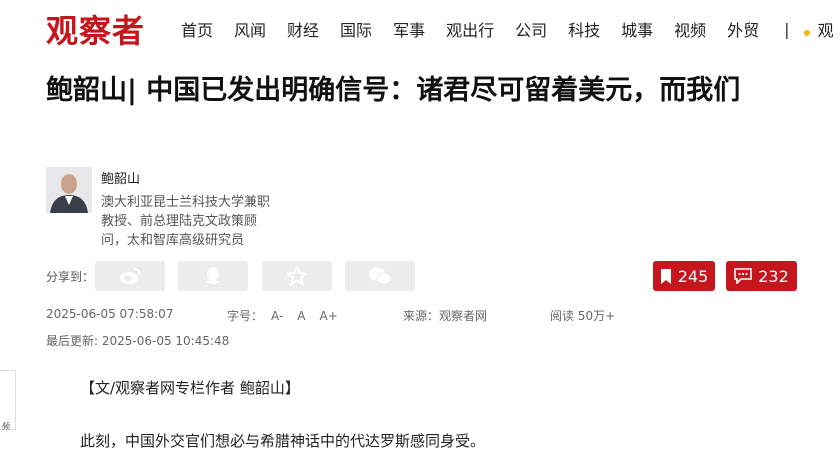 The height and width of the screenshot is (457, 840). I want to click on author-description: 澳大利亚昆士兰科技大学兼职教授、前总理陆克文政策顾问，太和智库高级研究员, so click(186, 221).